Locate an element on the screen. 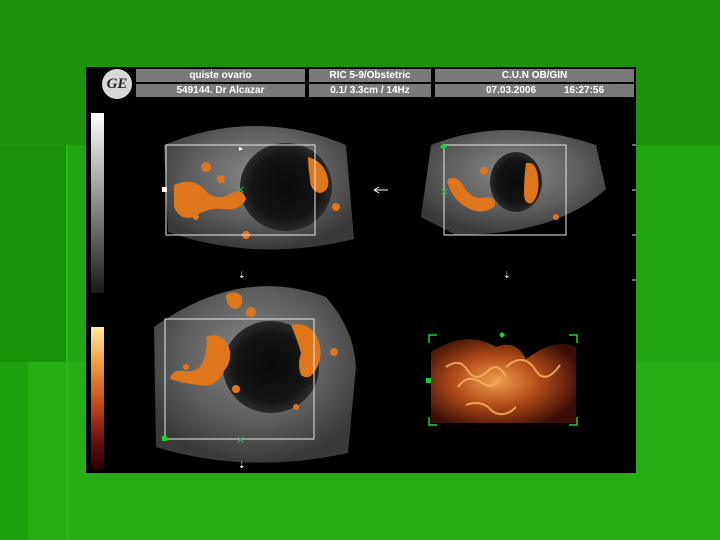  view-3d: ◆ is located at coordinates (502, 378).